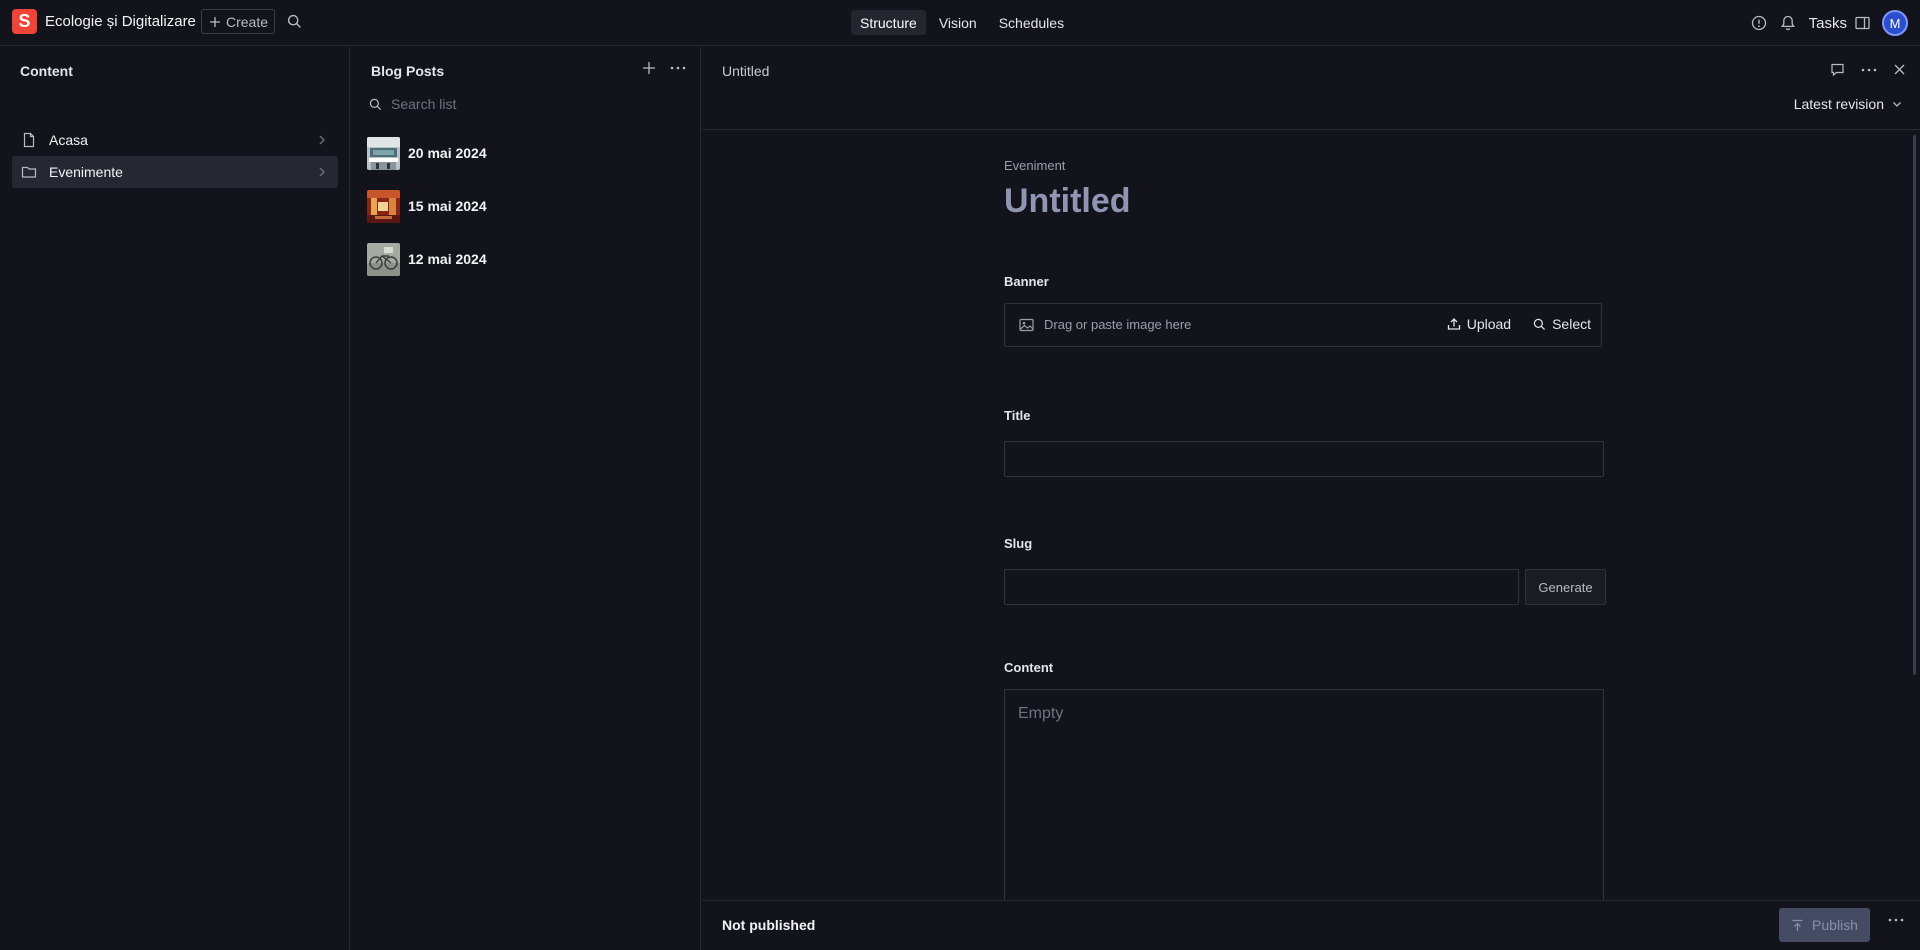  Describe the element at coordinates (1519, 324) in the screenshot. I see `banner-actions: Upload Select` at that location.